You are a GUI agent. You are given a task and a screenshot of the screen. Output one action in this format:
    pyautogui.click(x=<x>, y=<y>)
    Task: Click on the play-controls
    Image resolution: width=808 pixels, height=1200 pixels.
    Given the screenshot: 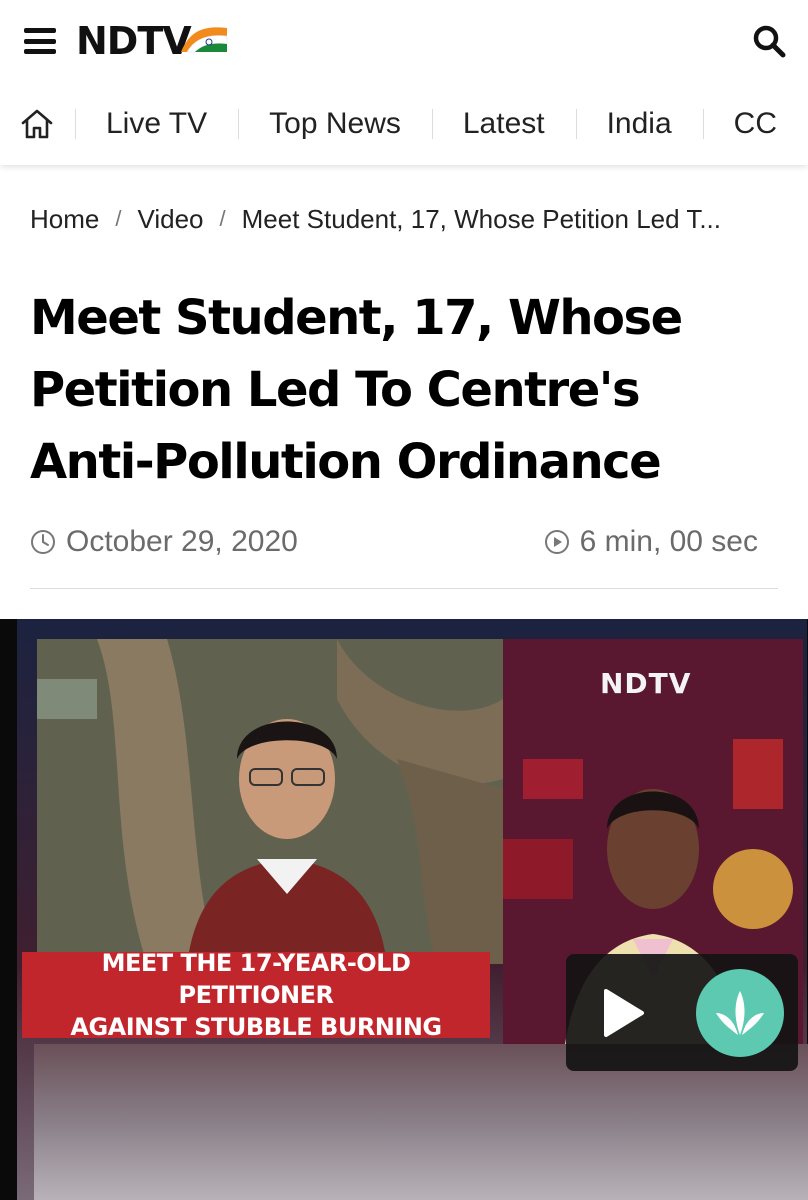 What is the action you would take?
    pyautogui.click(x=682, y=1012)
    